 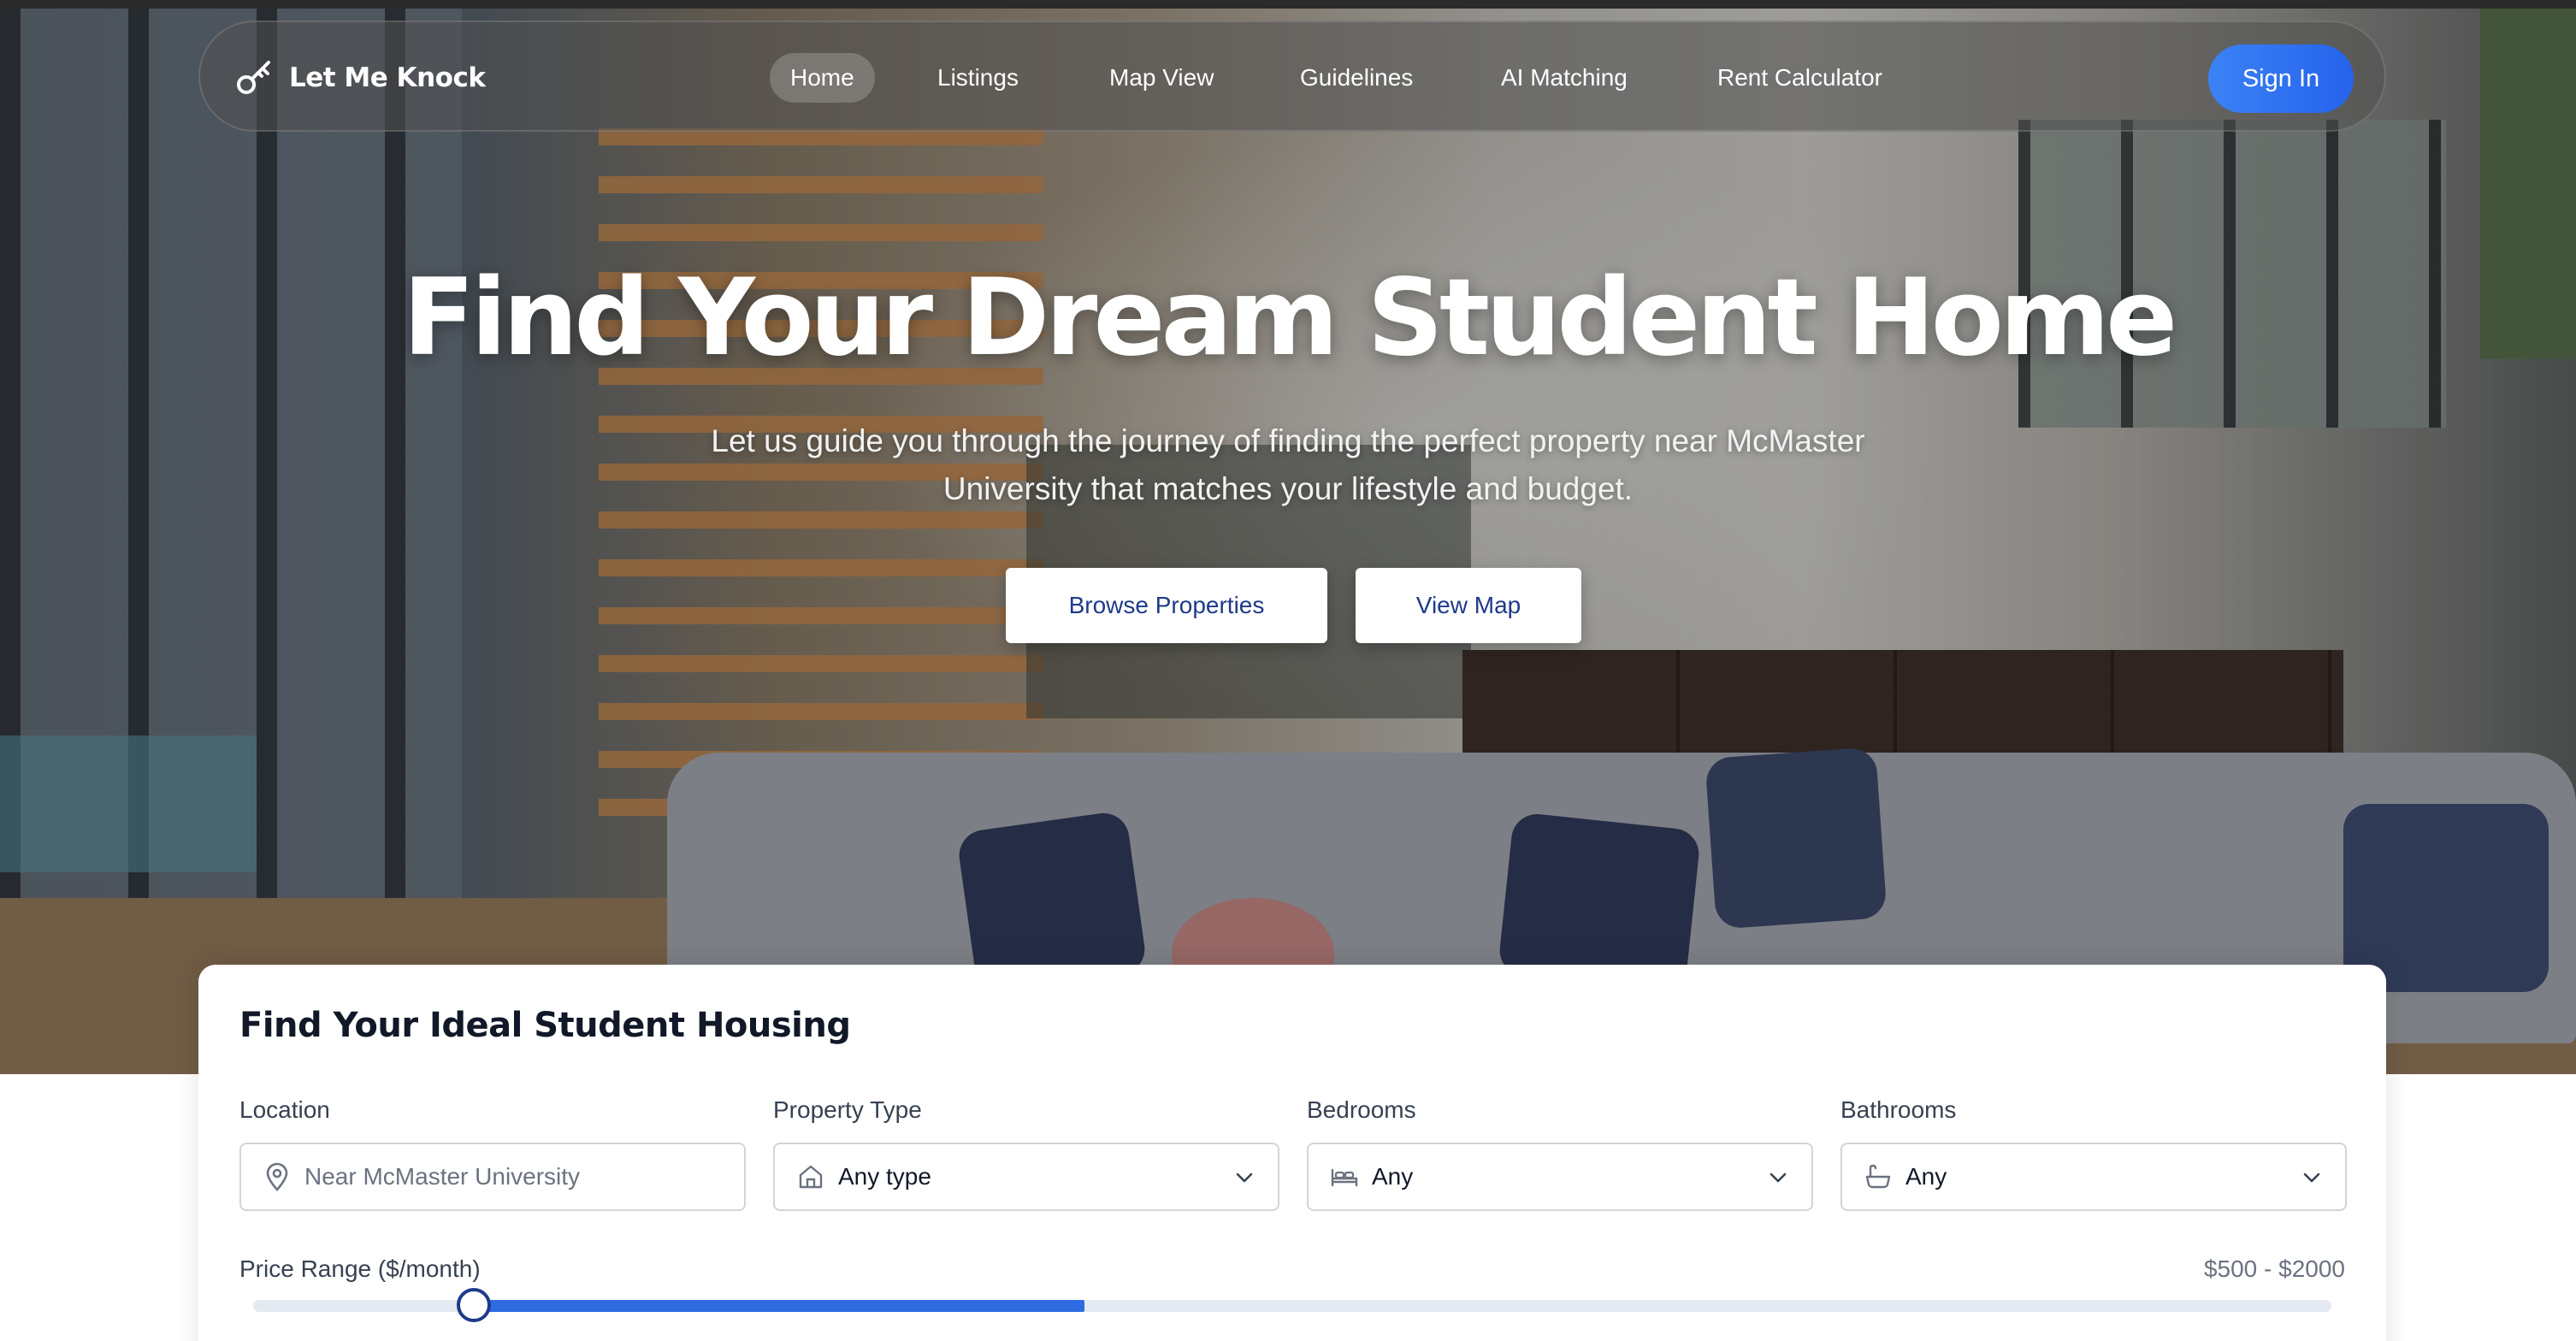 What do you see at coordinates (2274, 1269) in the screenshot?
I see `price-range-value: $500 - $2000` at bounding box center [2274, 1269].